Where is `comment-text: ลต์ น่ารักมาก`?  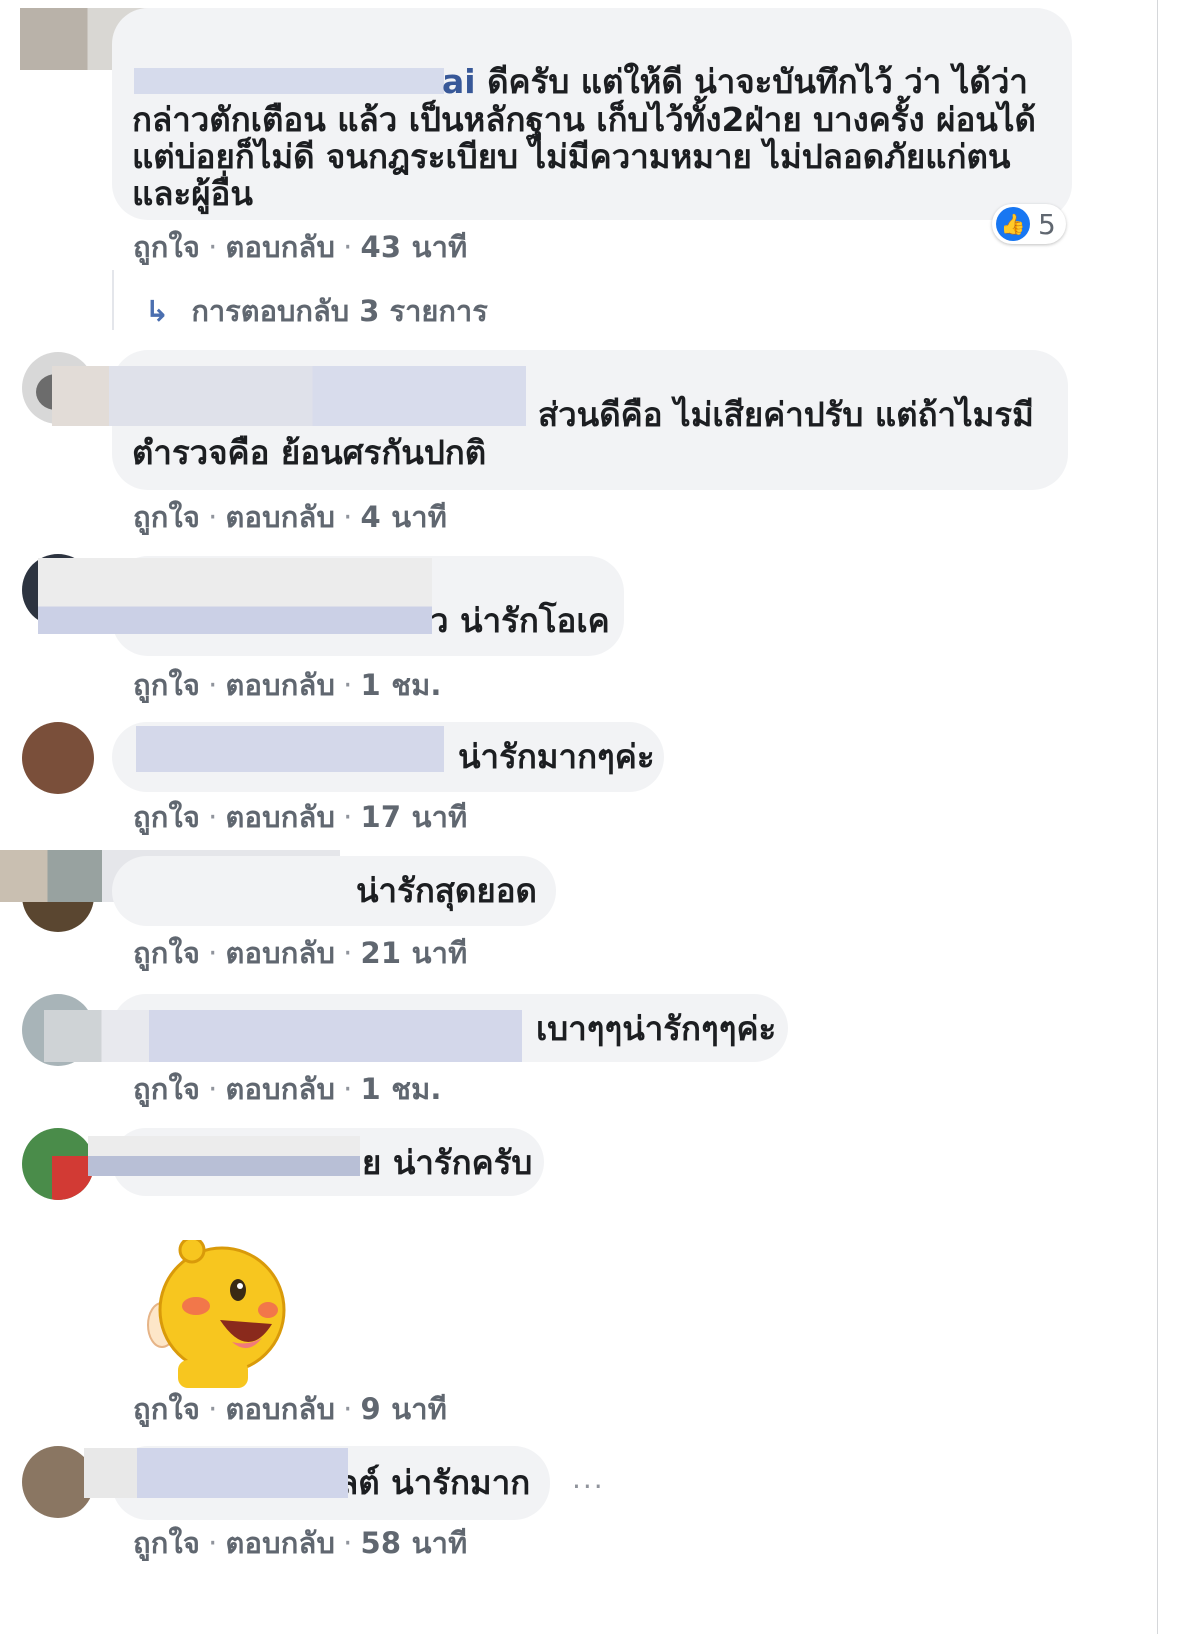
comment-text: ลต์ น่ารักมาก is located at coordinates (434, 1482).